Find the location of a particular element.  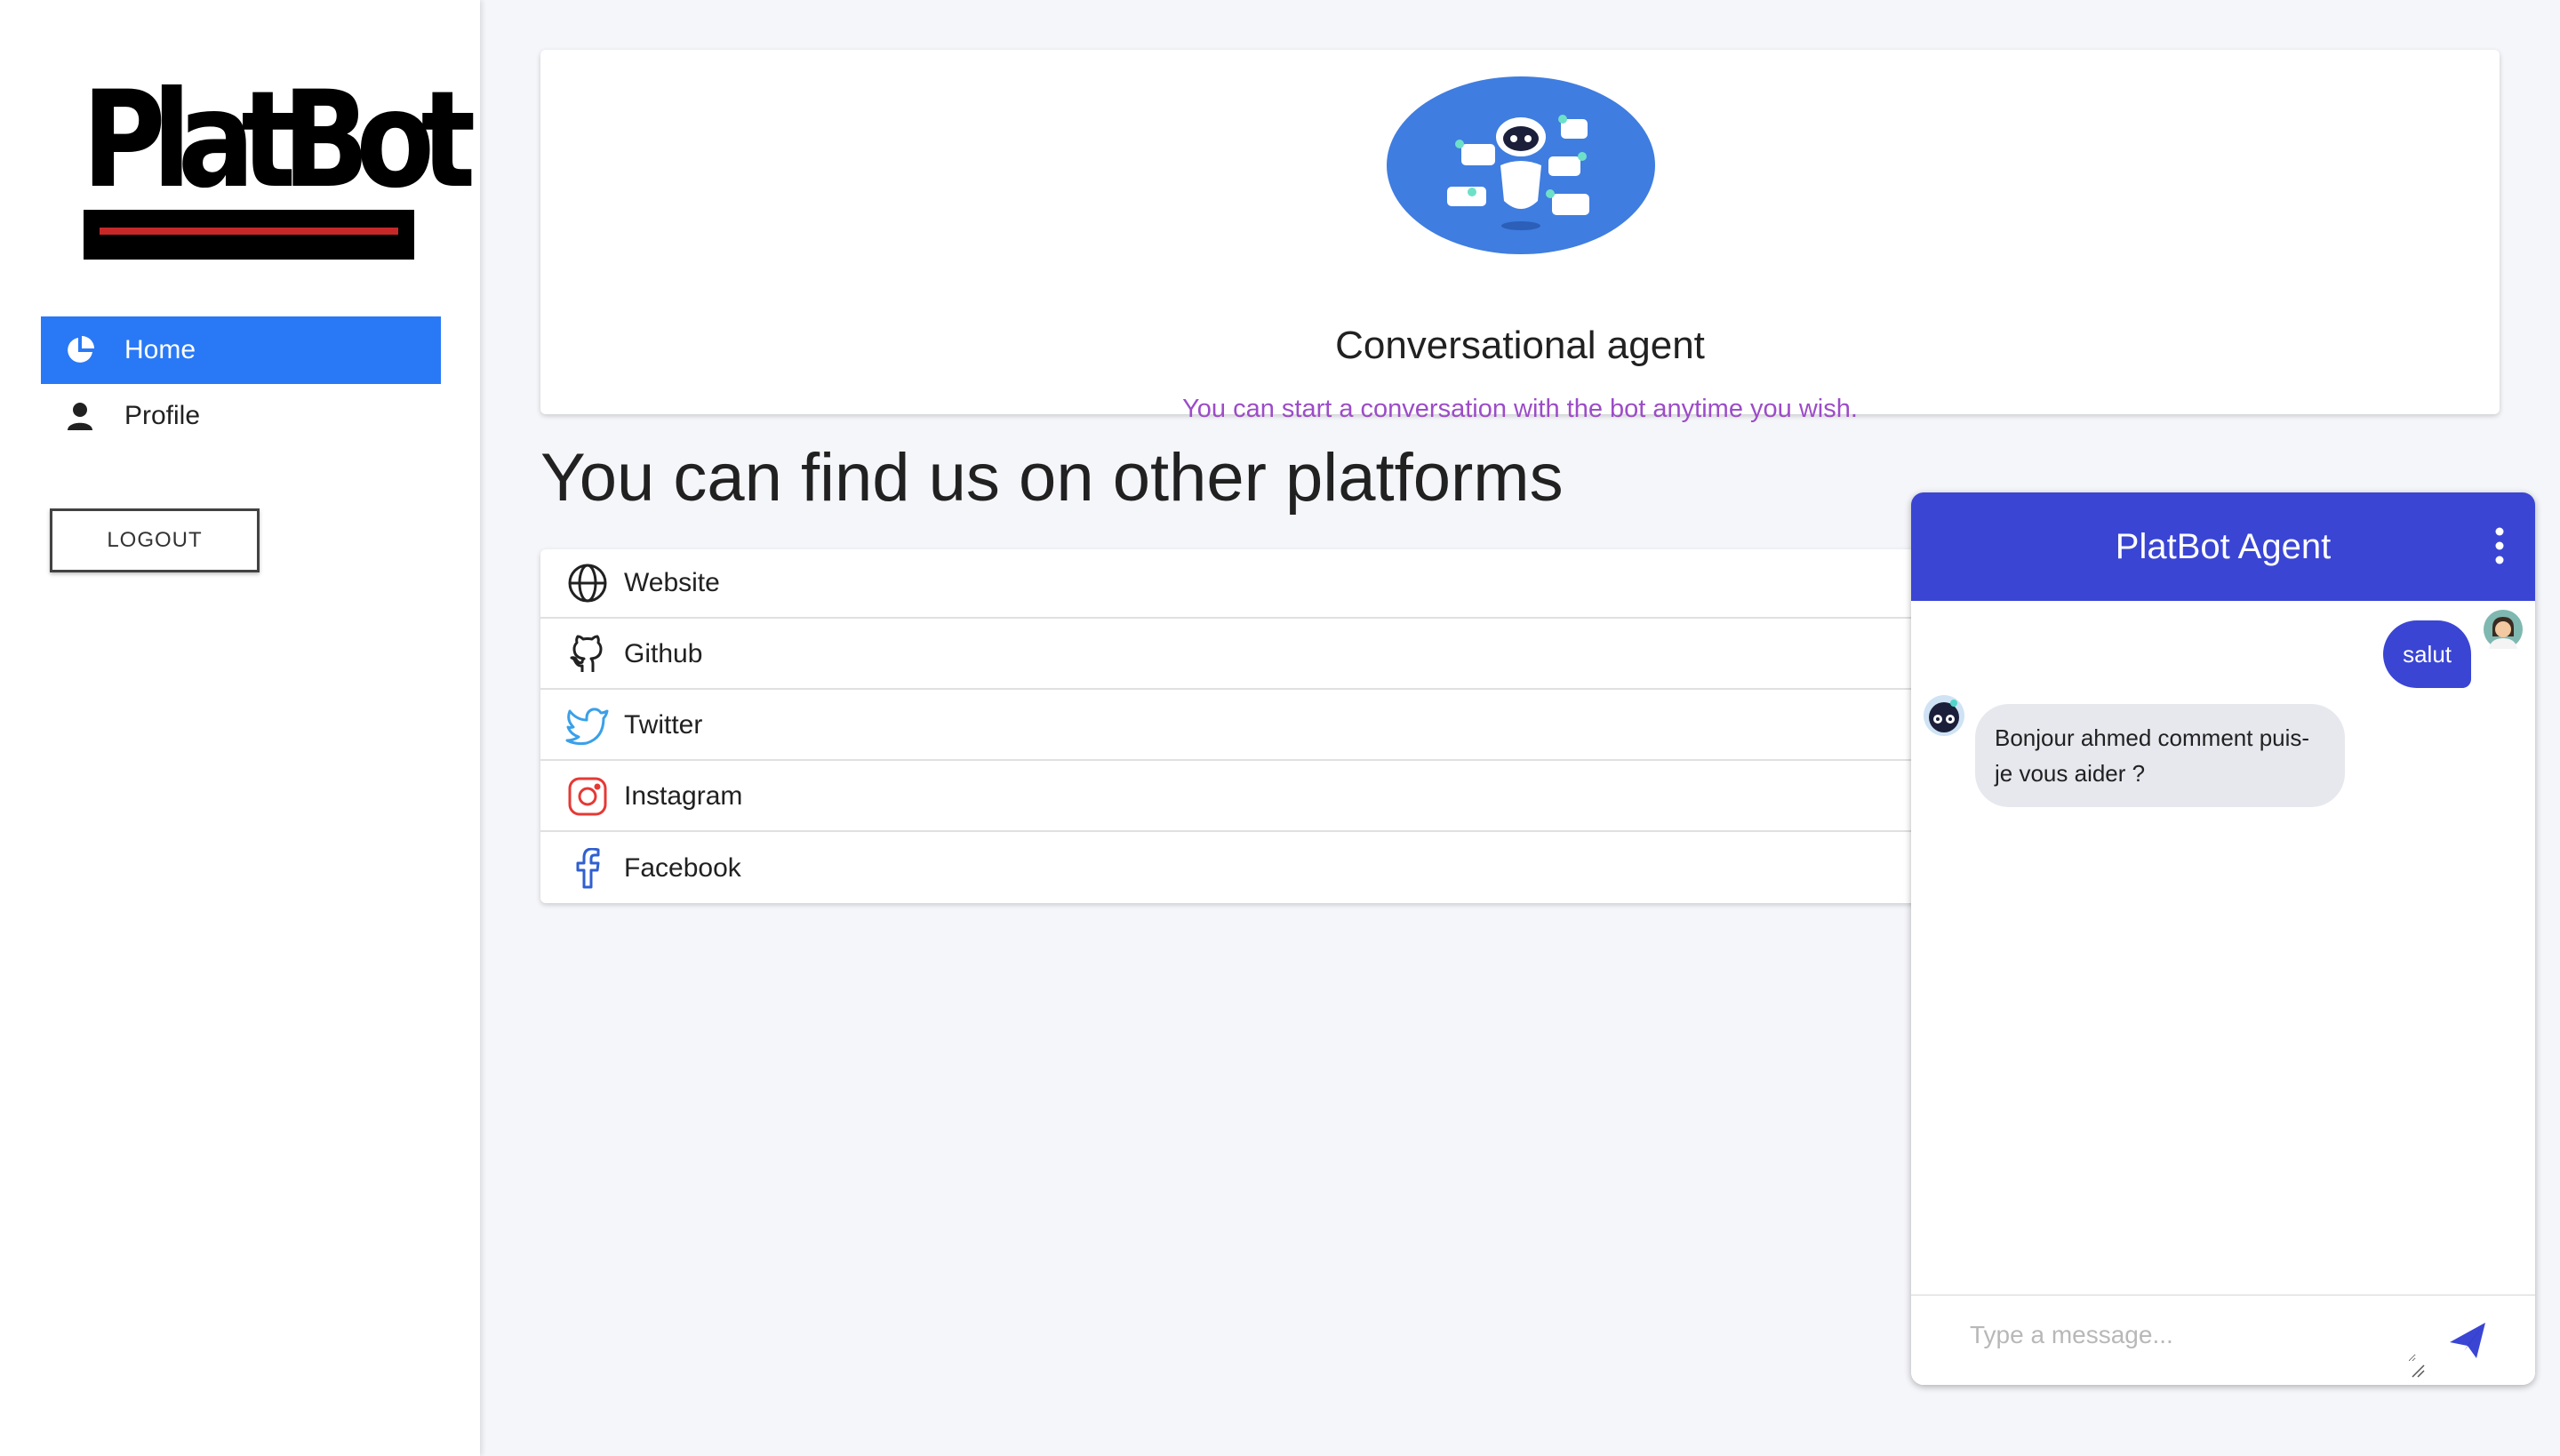

chatbot-illustration is located at coordinates (1521, 165).